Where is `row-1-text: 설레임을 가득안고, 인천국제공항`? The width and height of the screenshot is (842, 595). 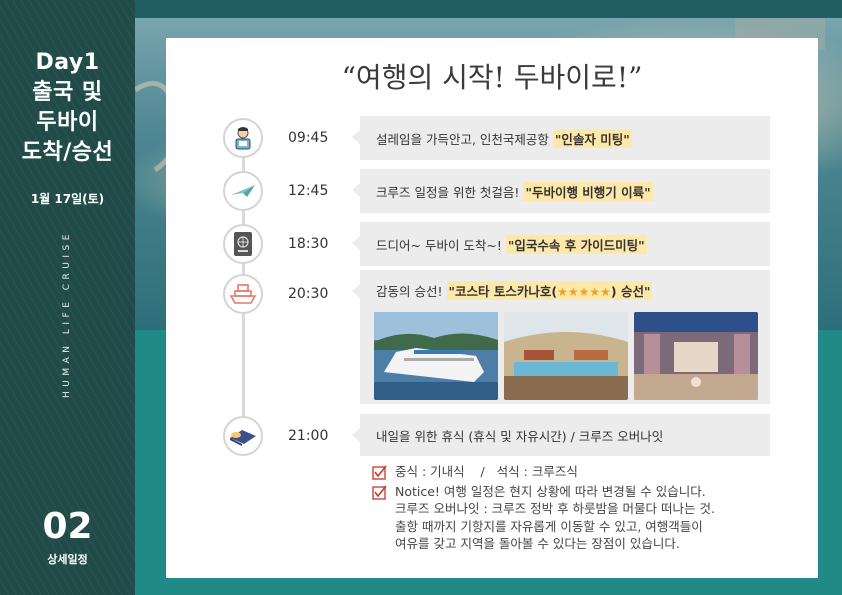 row-1-text: 설레임을 가득안고, 인천국제공항 is located at coordinates (462, 139).